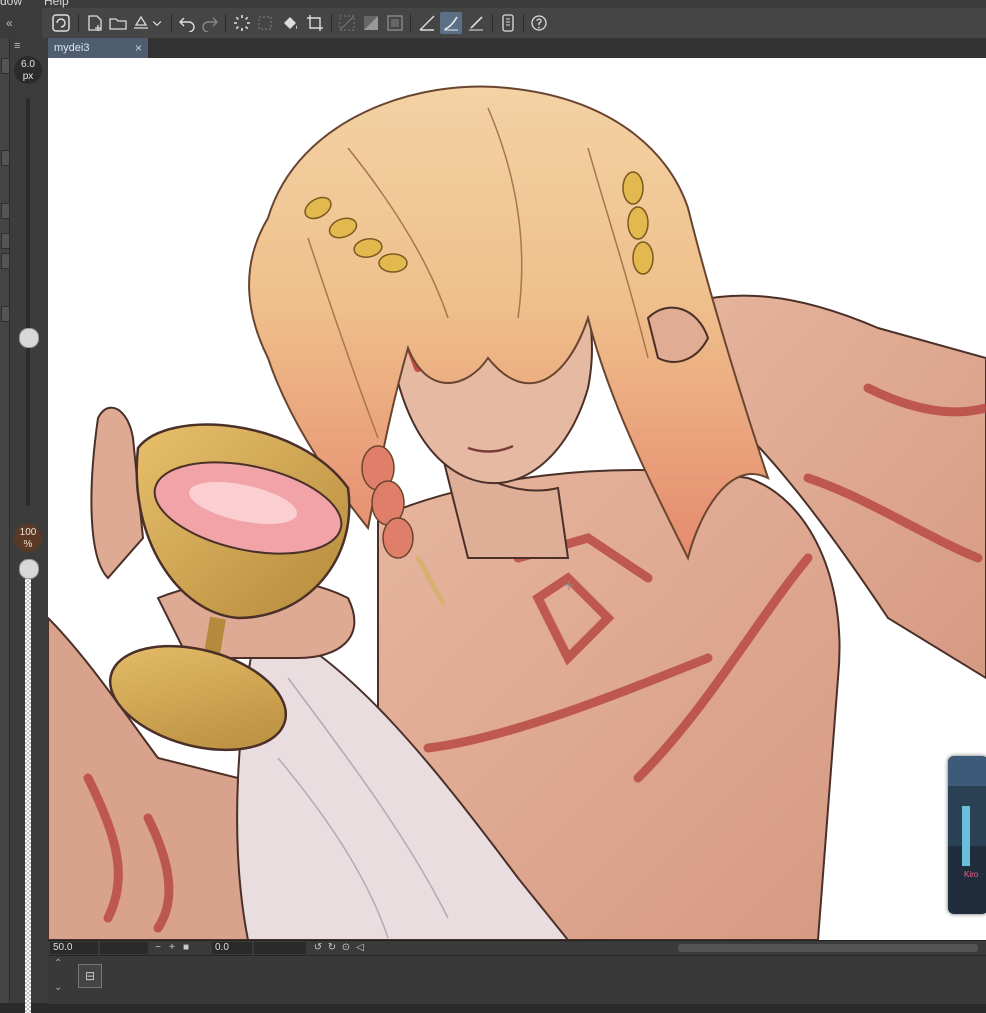  I want to click on opacity-unit: %, so click(28, 544).